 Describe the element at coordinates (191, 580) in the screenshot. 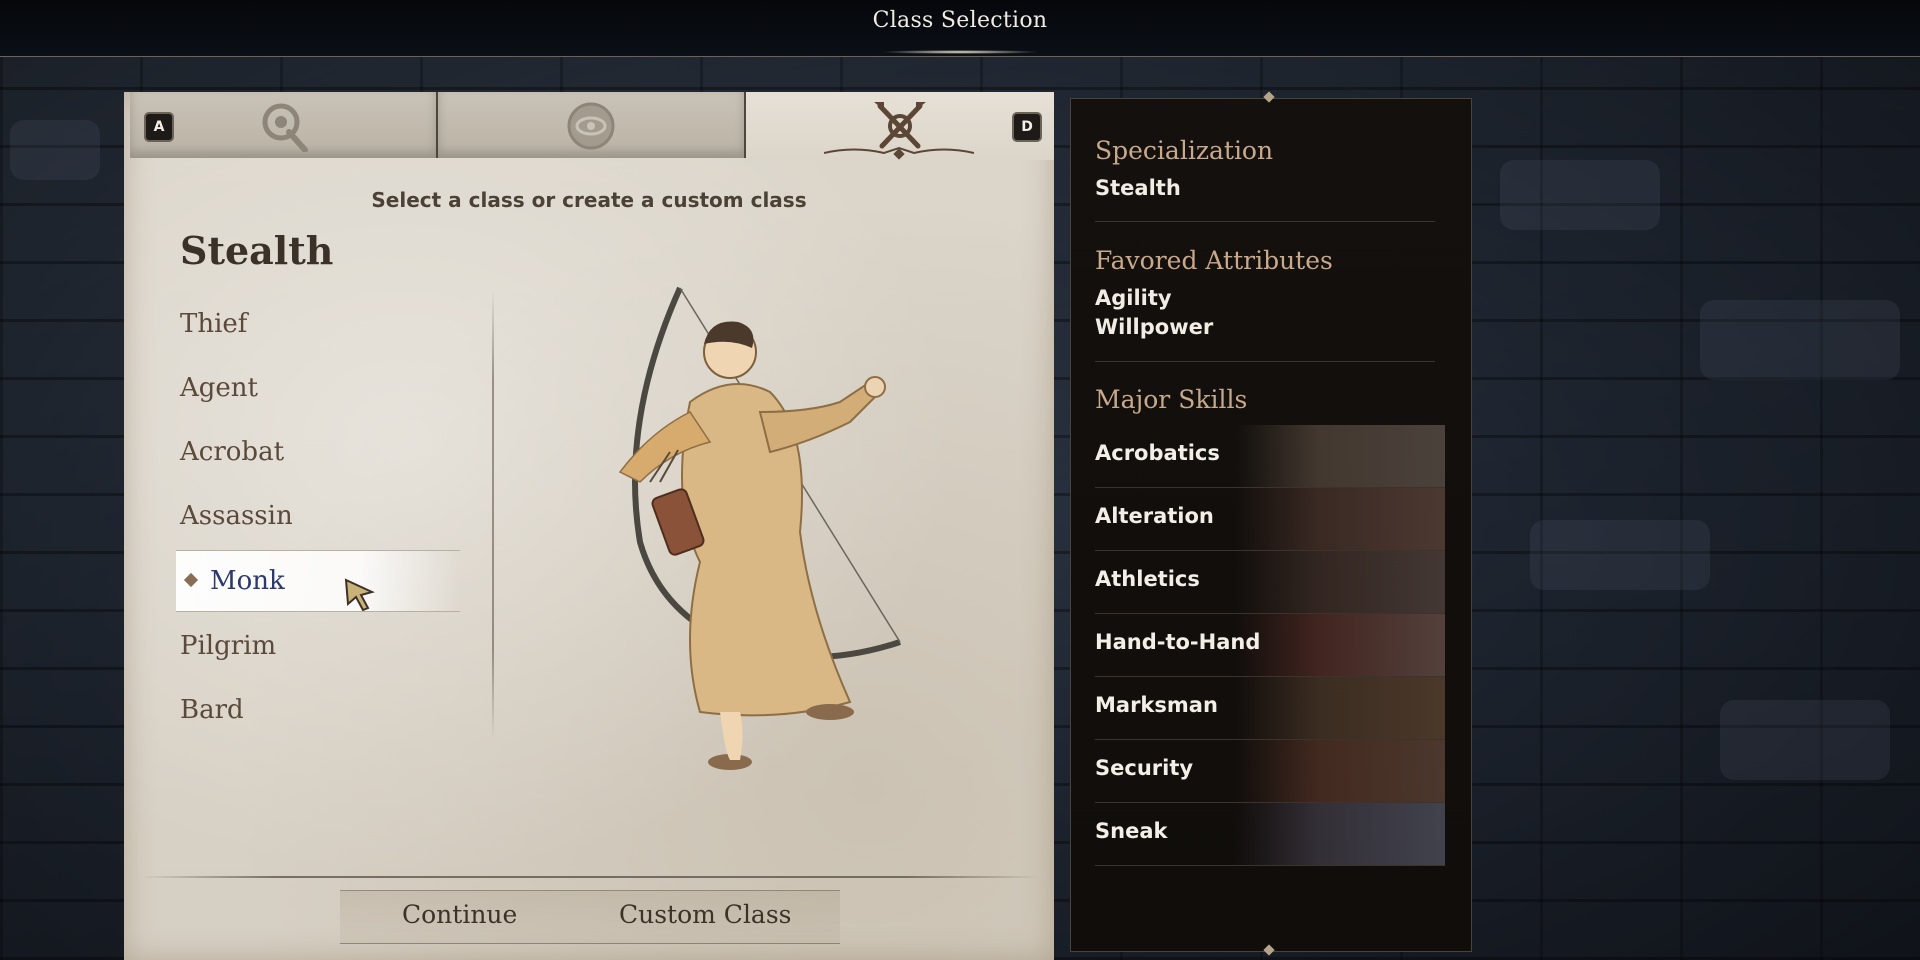

I see `selection-diamond-icon` at that location.